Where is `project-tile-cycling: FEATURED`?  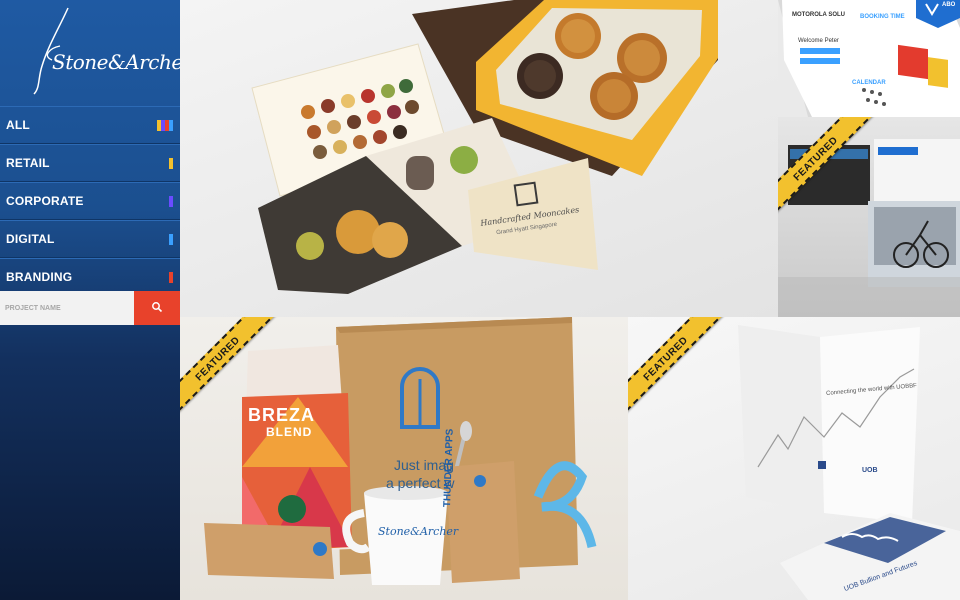
project-tile-cycling: FEATURED is located at coordinates (869, 217).